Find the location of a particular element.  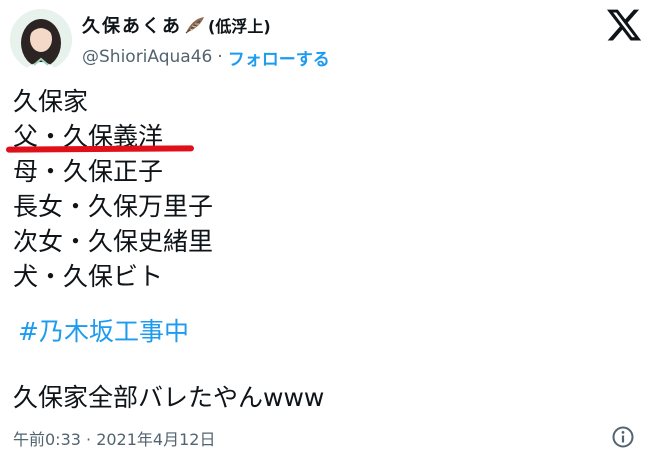

tweet-timestamp: 午前0:33 · 2021年4月12日 is located at coordinates (114, 438).